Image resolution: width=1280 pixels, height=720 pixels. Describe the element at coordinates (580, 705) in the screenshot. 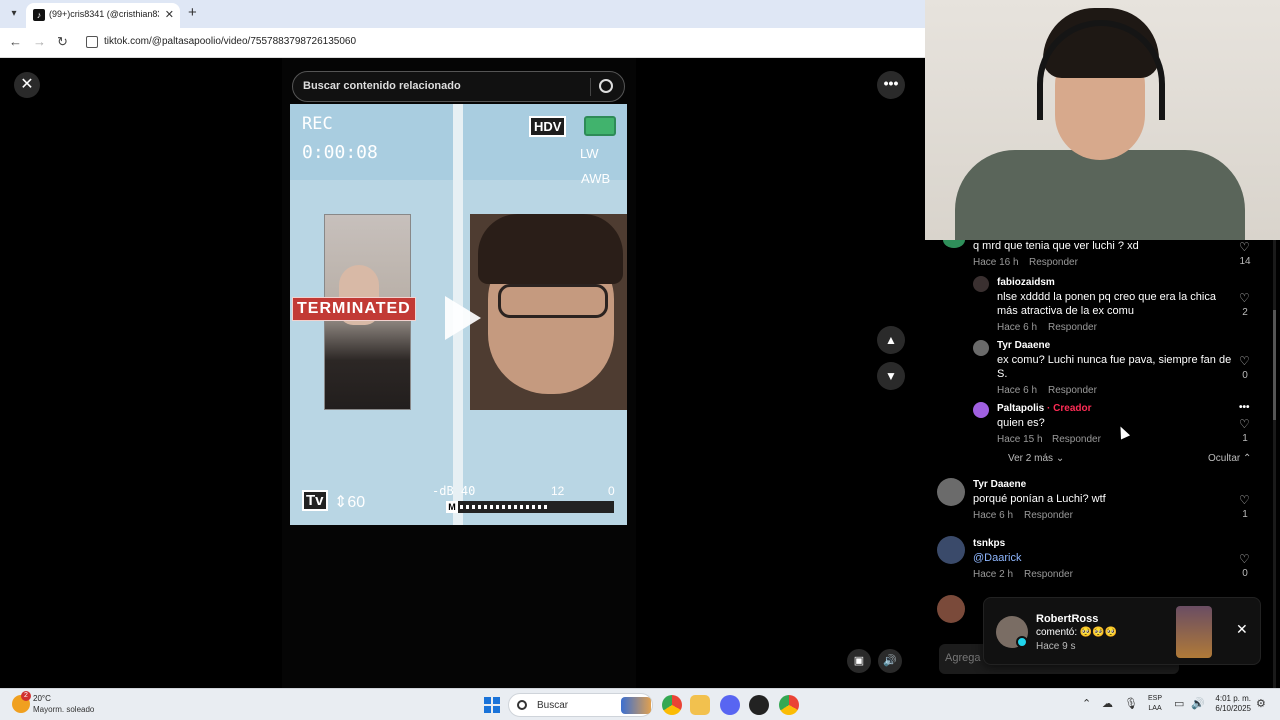

I see `taskbar-search: Buscar` at that location.